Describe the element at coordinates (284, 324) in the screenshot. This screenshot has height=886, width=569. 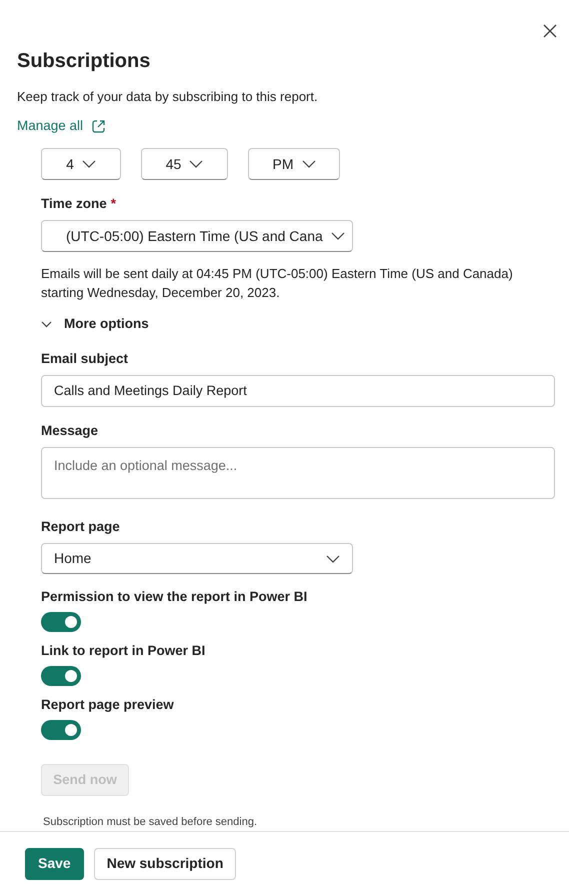
I see `more-options-toggle: More options` at that location.